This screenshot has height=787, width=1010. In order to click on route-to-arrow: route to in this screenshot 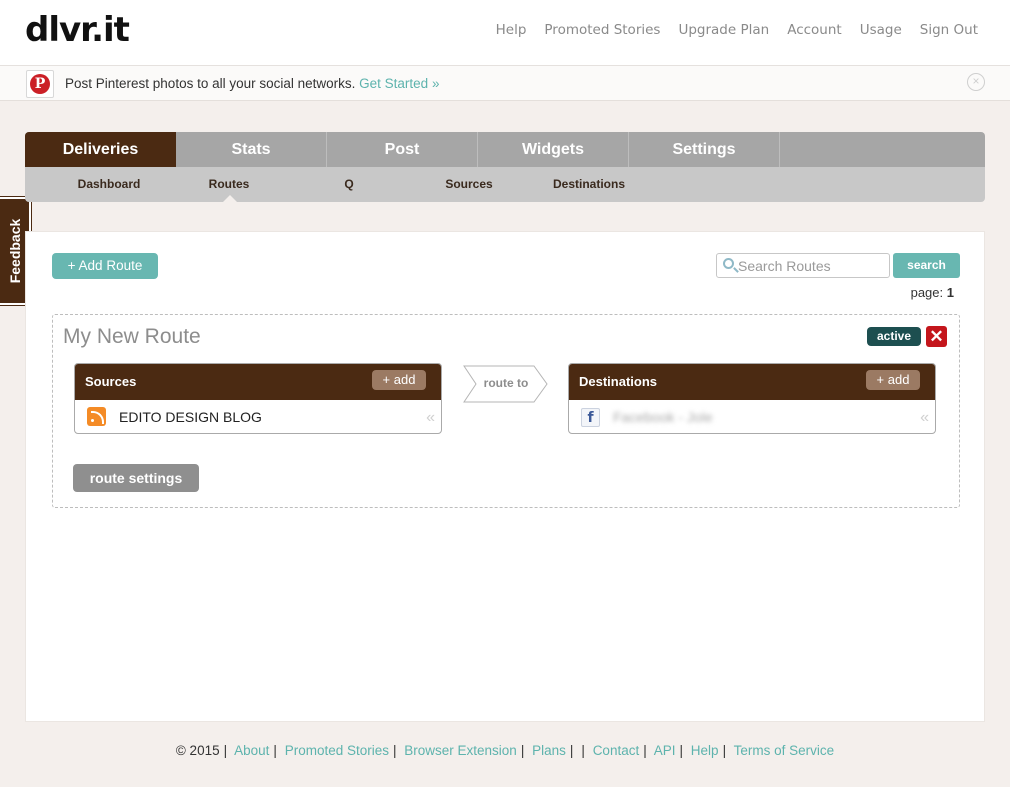, I will do `click(506, 384)`.